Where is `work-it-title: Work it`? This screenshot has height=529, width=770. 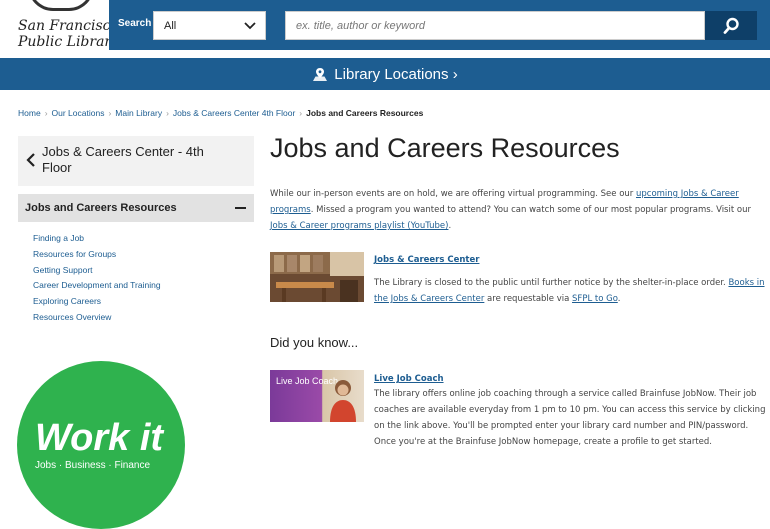
work-it-title: Work it is located at coordinates (99, 438).